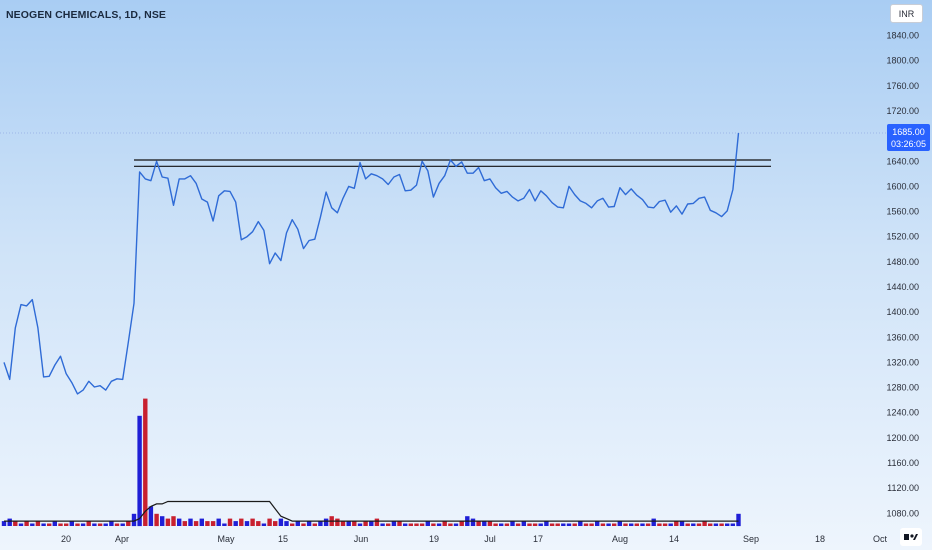 The height and width of the screenshot is (550, 932). What do you see at coordinates (902, 237) in the screenshot?
I see `price-tick-label: 1520.00` at bounding box center [902, 237].